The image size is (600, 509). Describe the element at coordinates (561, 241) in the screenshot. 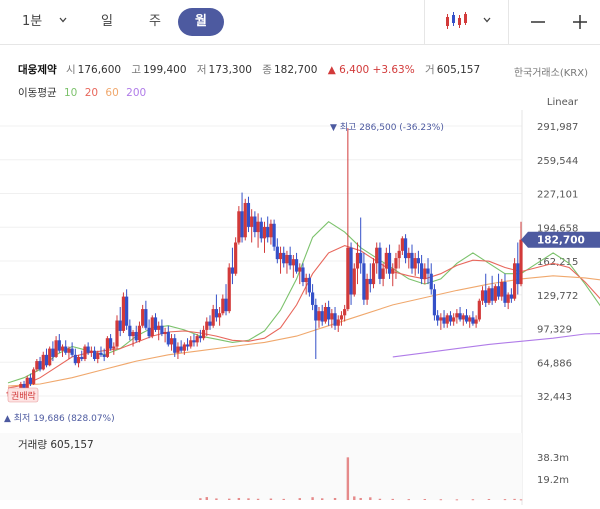

I see `current-price-label: 182,700` at that location.